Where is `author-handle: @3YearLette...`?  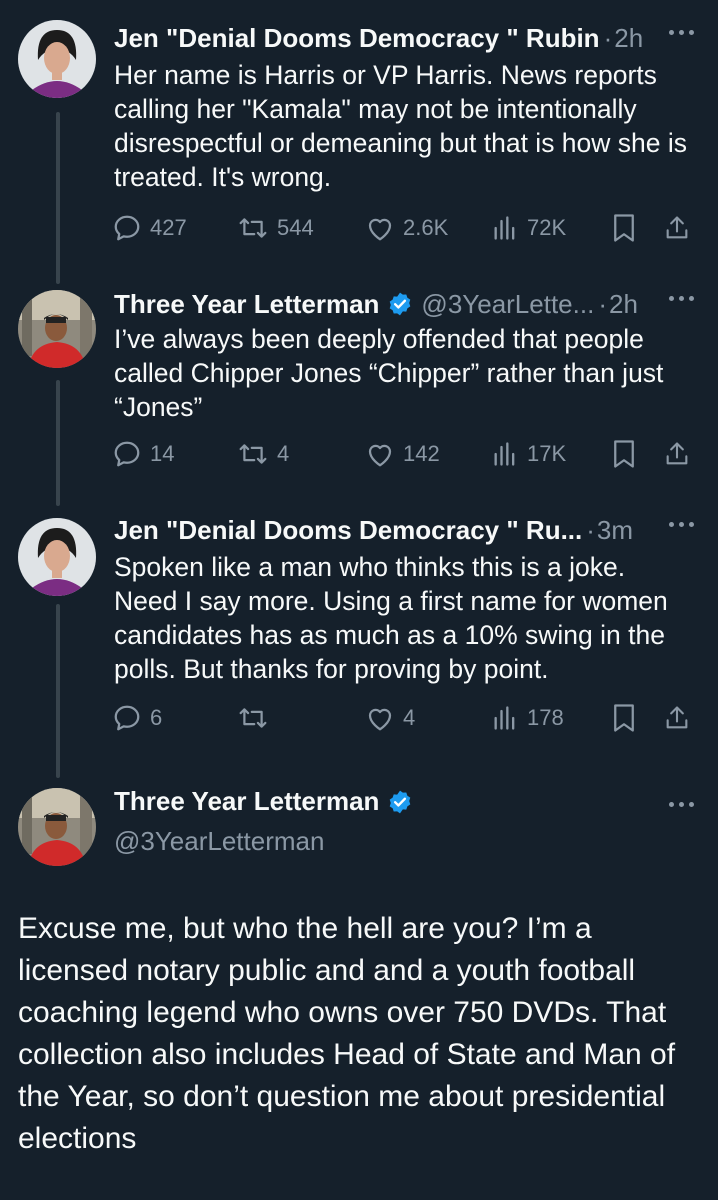
author-handle: @3YearLette... is located at coordinates (507, 304).